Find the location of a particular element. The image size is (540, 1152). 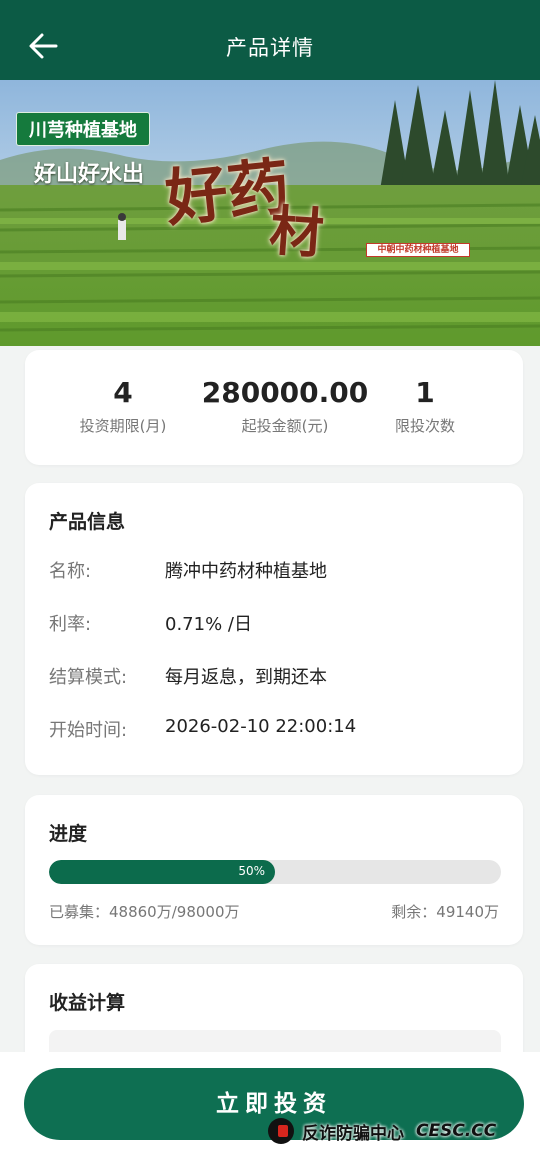

section-title: 进度 is located at coordinates (68, 834).